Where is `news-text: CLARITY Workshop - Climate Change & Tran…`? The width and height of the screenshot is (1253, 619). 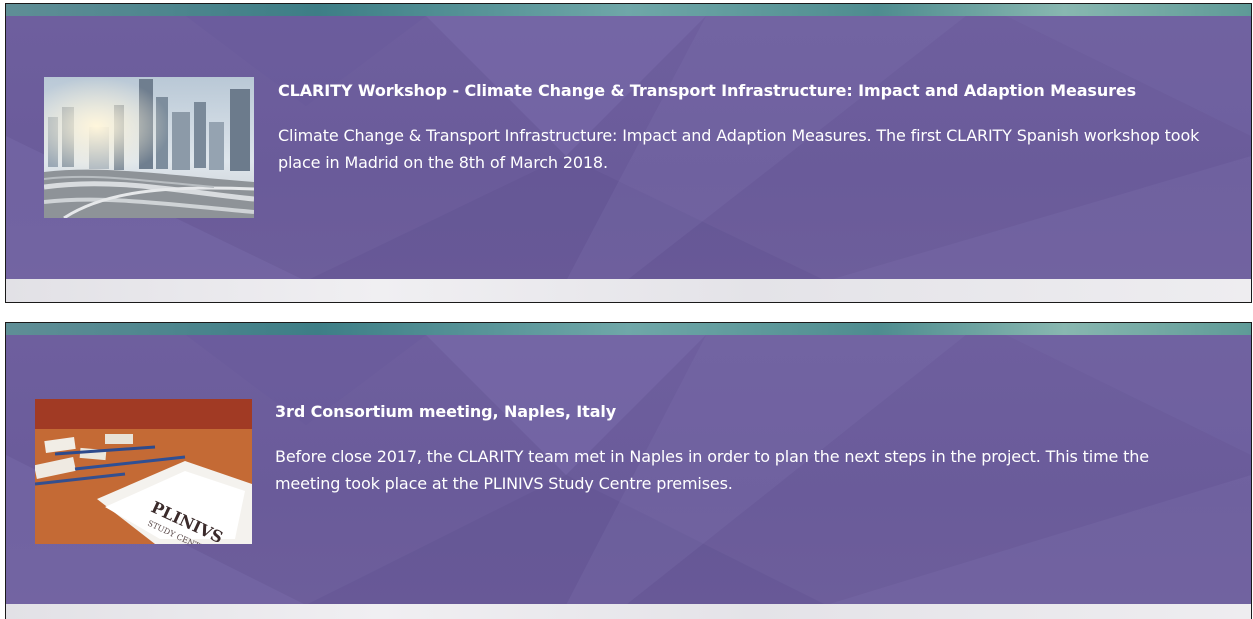 news-text: CLARITY Workshop - Climate Change & Tran… is located at coordinates (743, 128).